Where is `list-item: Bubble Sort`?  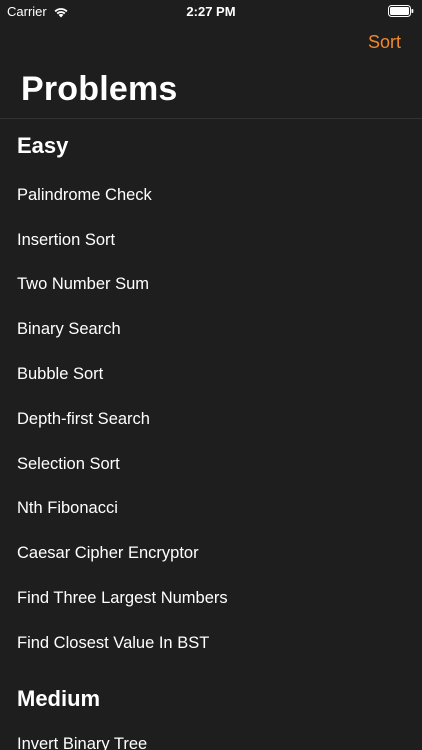 list-item: Bubble Sort is located at coordinates (211, 374).